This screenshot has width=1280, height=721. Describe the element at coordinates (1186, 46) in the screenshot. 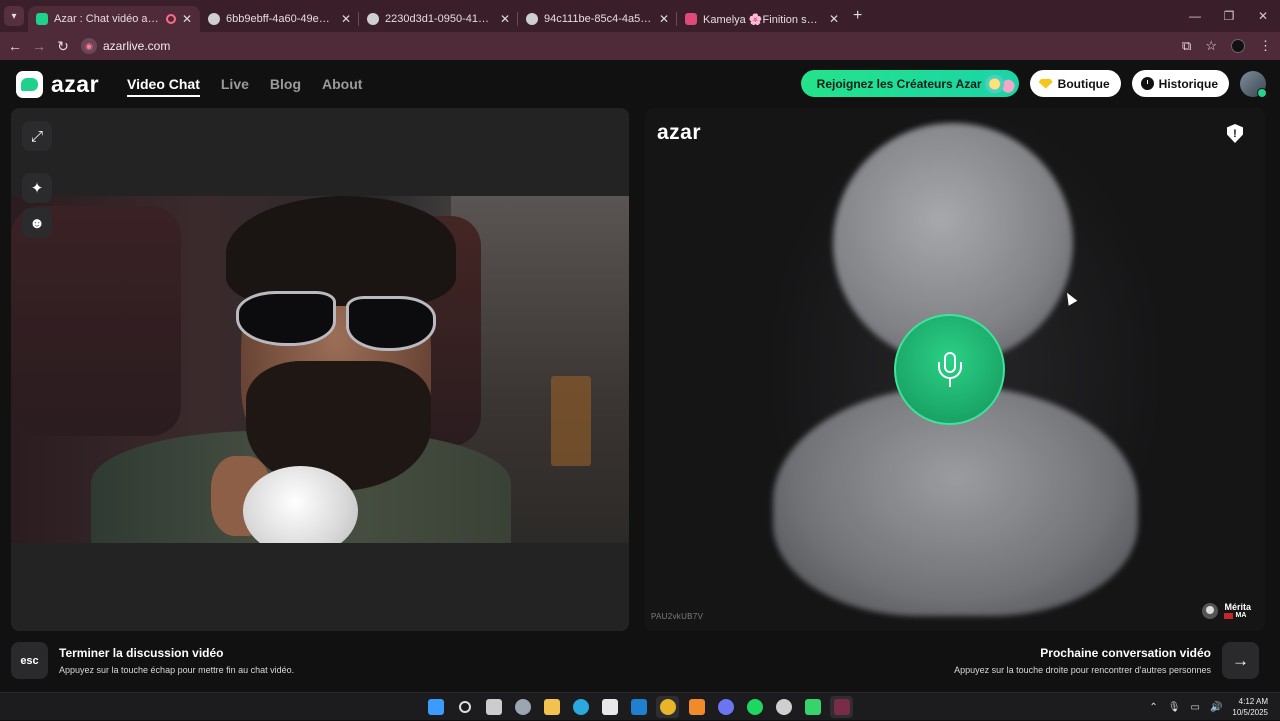

I see `cast-icon: ⧉` at that location.